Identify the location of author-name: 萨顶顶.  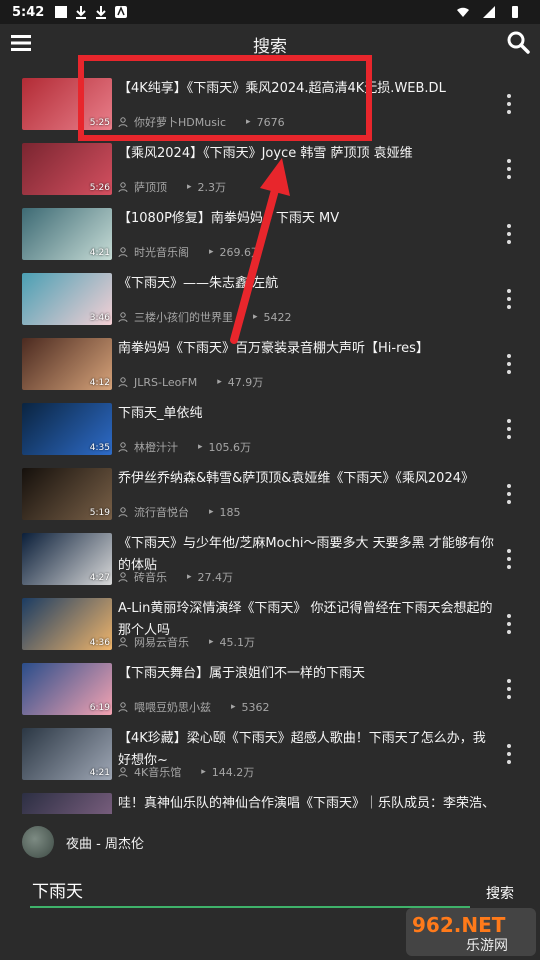
(150, 187).